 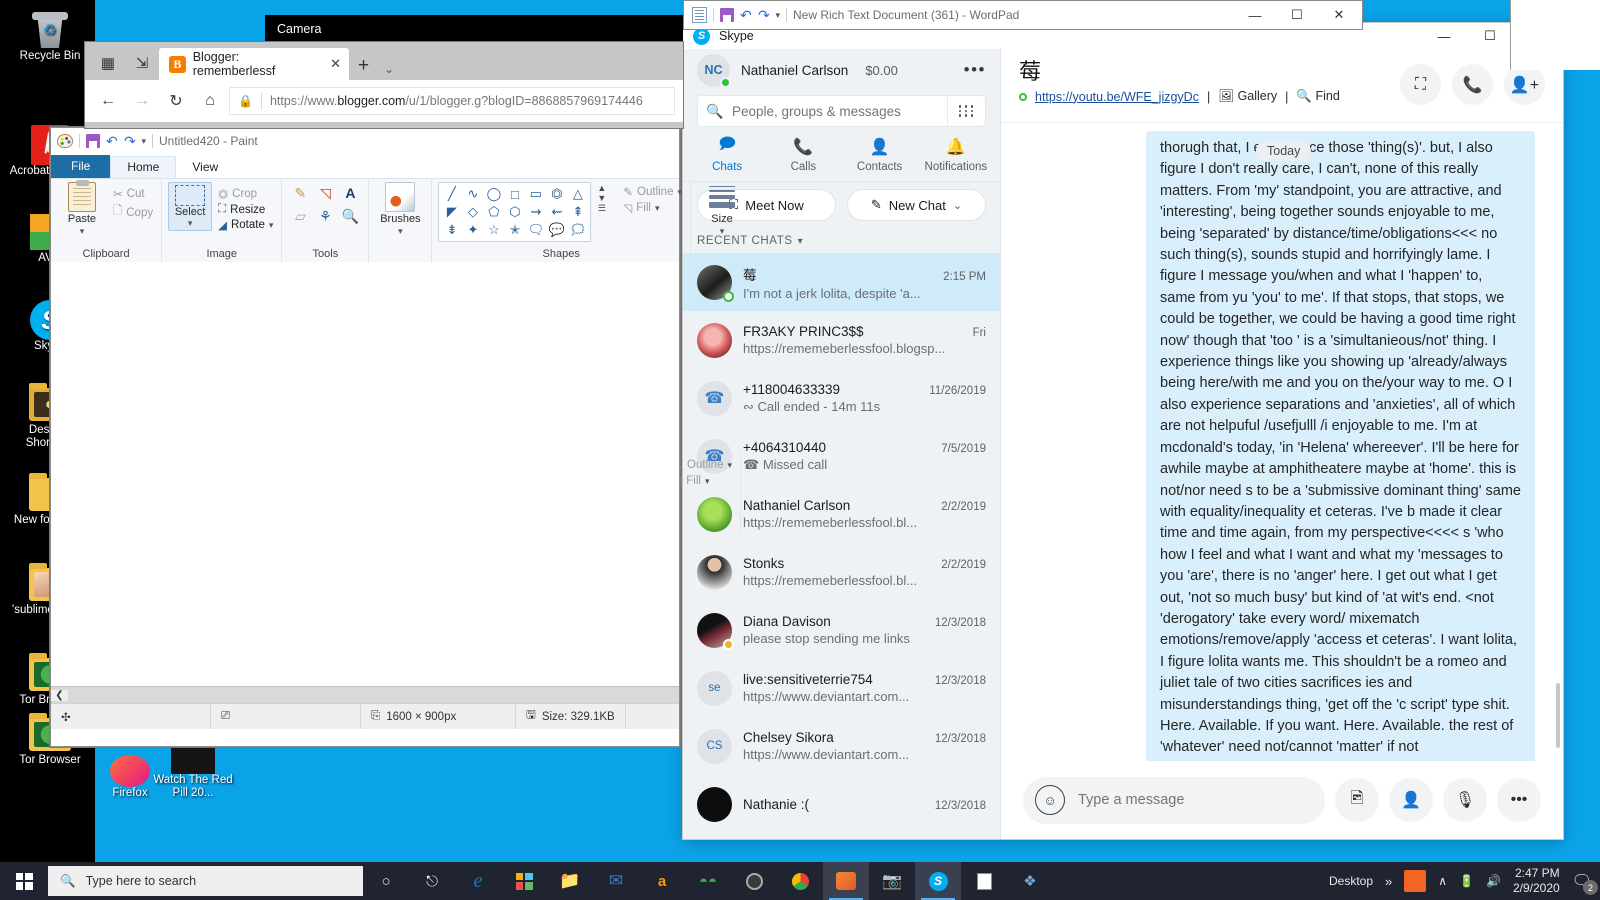 What do you see at coordinates (350, 216) in the screenshot?
I see `magnifier-icon: 🔍` at bounding box center [350, 216].